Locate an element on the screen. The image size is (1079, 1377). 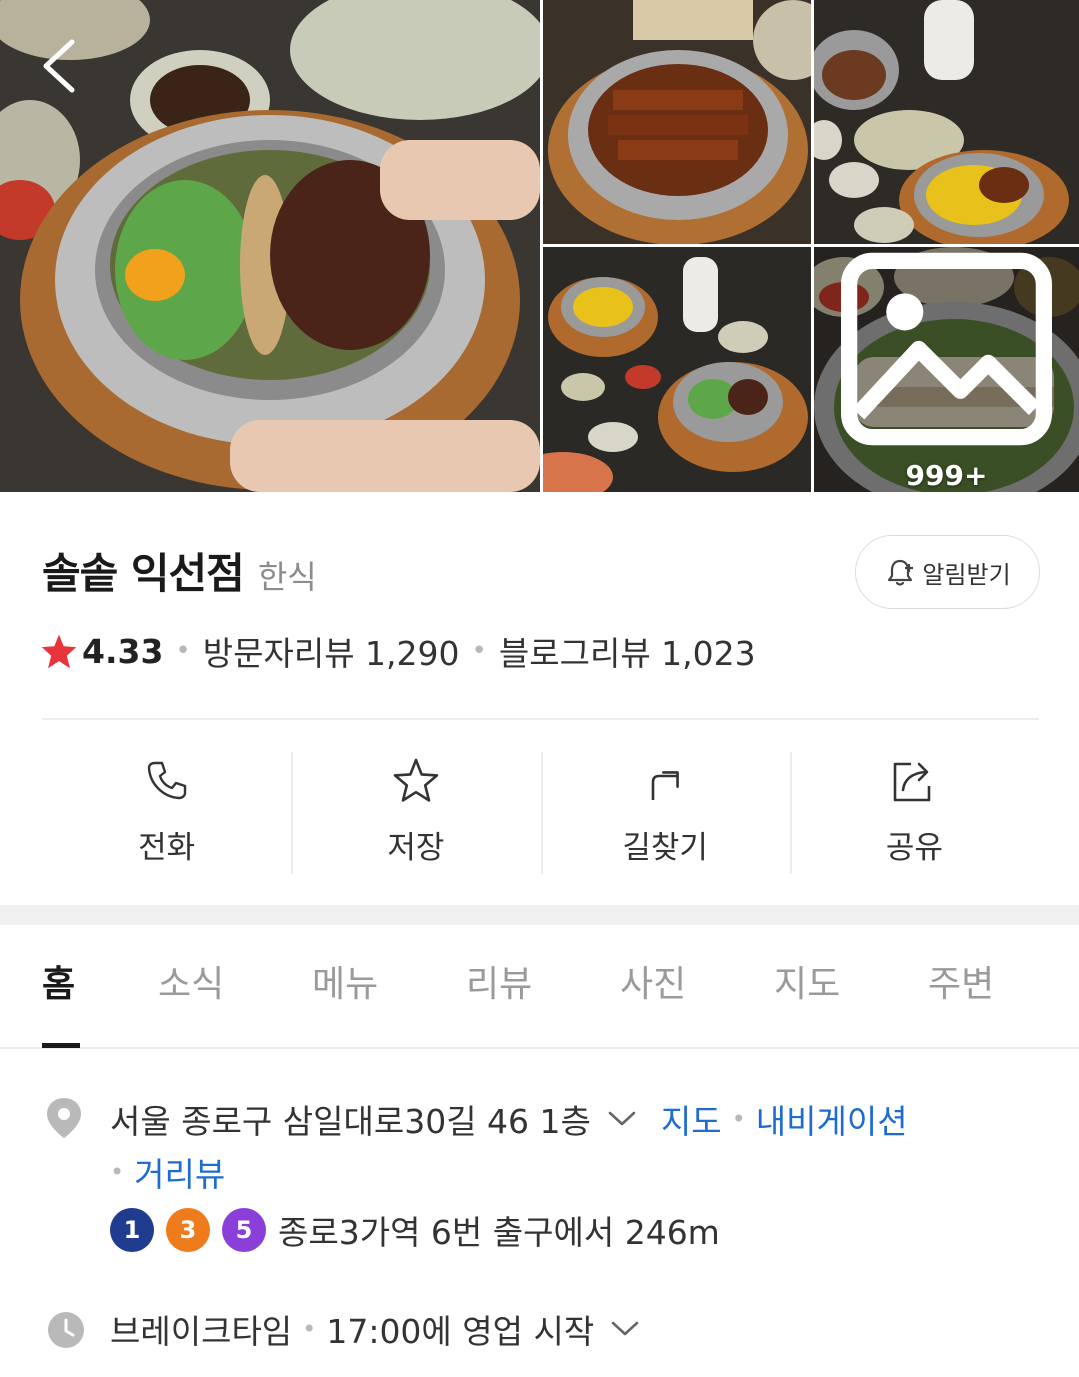
address-row-2: • 거리뷰 is located at coordinates (167, 1172).